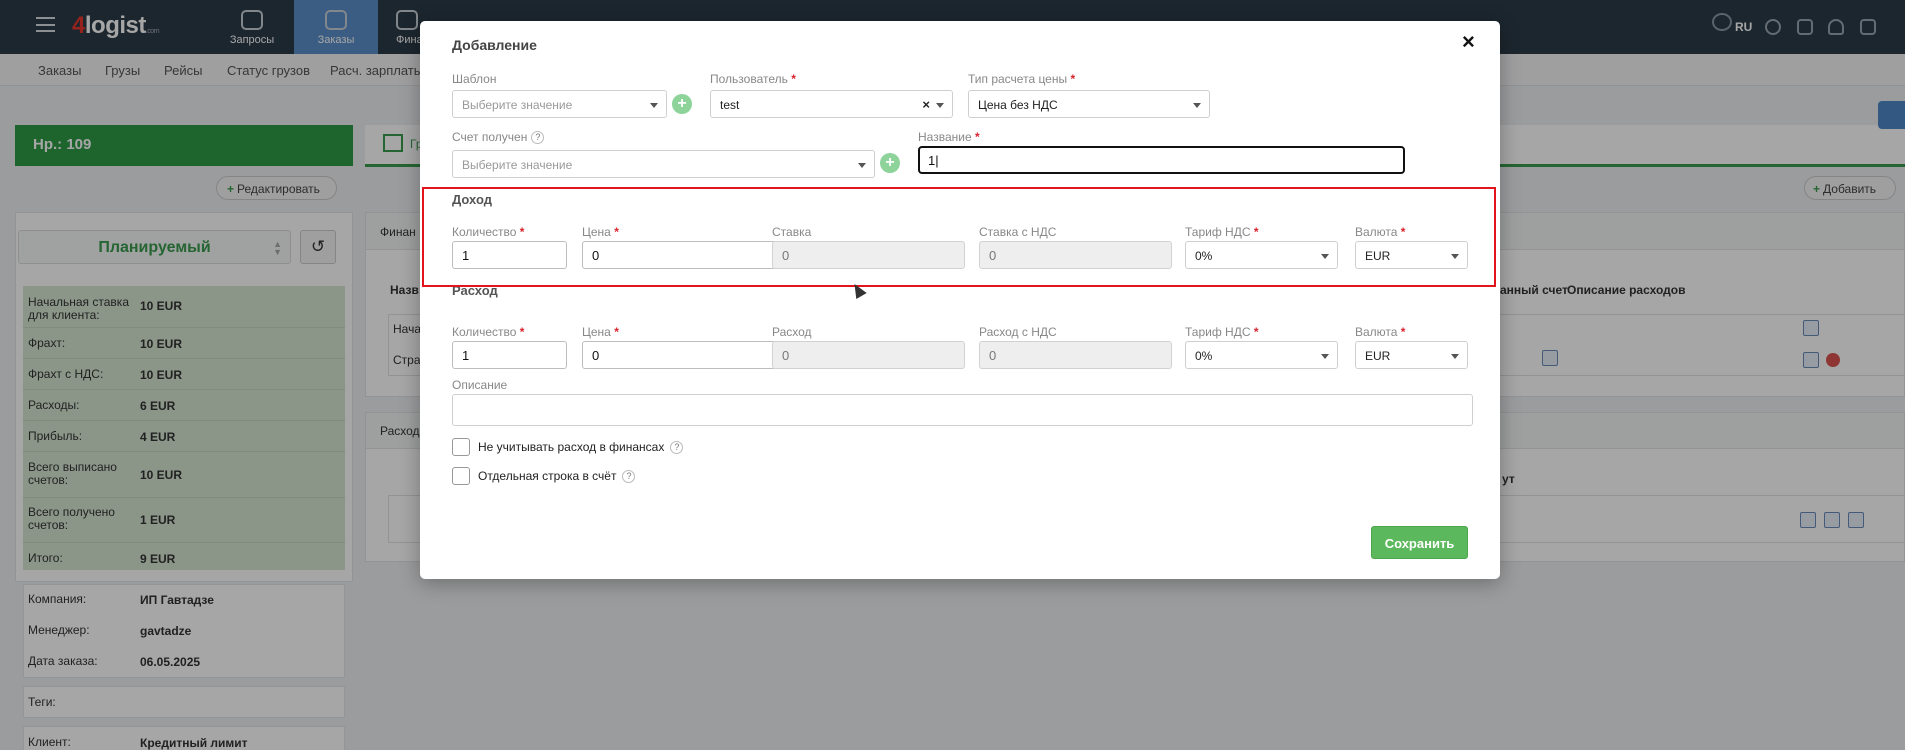 The image size is (1905, 750). I want to click on name-label: Название *, so click(949, 137).